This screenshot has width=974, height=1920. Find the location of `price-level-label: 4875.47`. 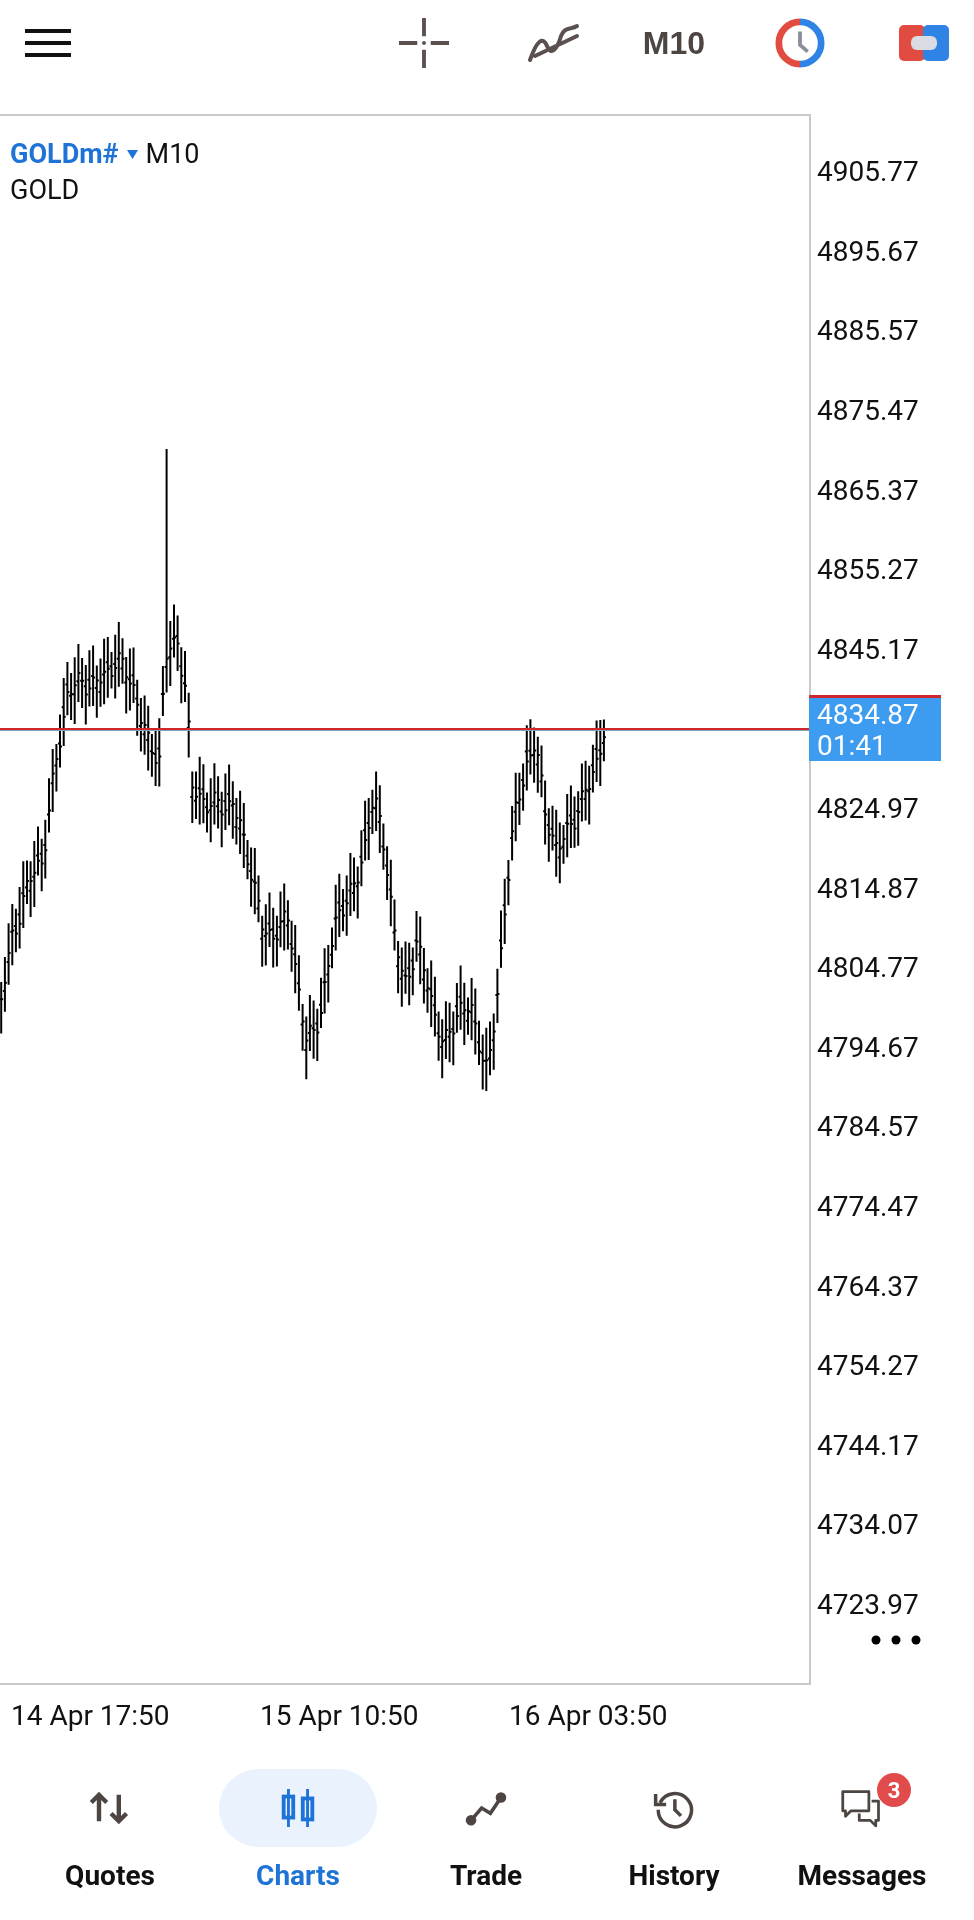

price-level-label: 4875.47 is located at coordinates (868, 411).